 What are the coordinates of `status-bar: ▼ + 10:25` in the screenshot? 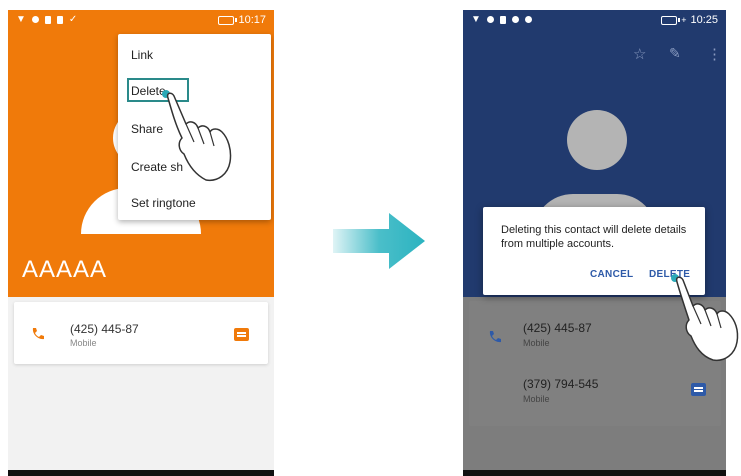 It's located at (594, 21).